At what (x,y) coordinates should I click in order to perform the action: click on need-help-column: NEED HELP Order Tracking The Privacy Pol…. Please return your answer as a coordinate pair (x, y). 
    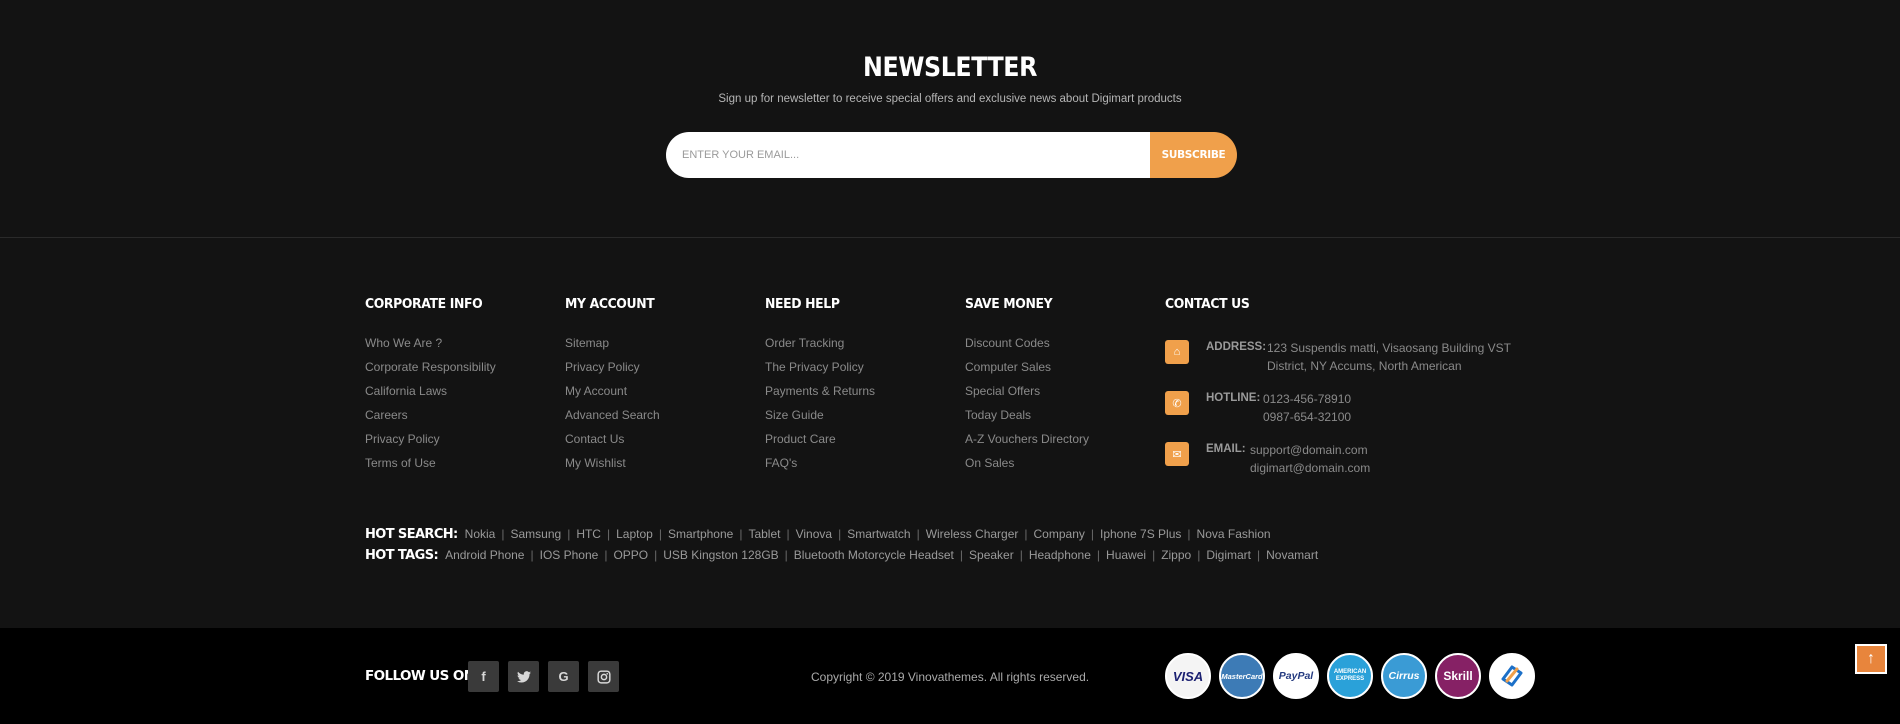
    Looking at the image, I should click on (820, 388).